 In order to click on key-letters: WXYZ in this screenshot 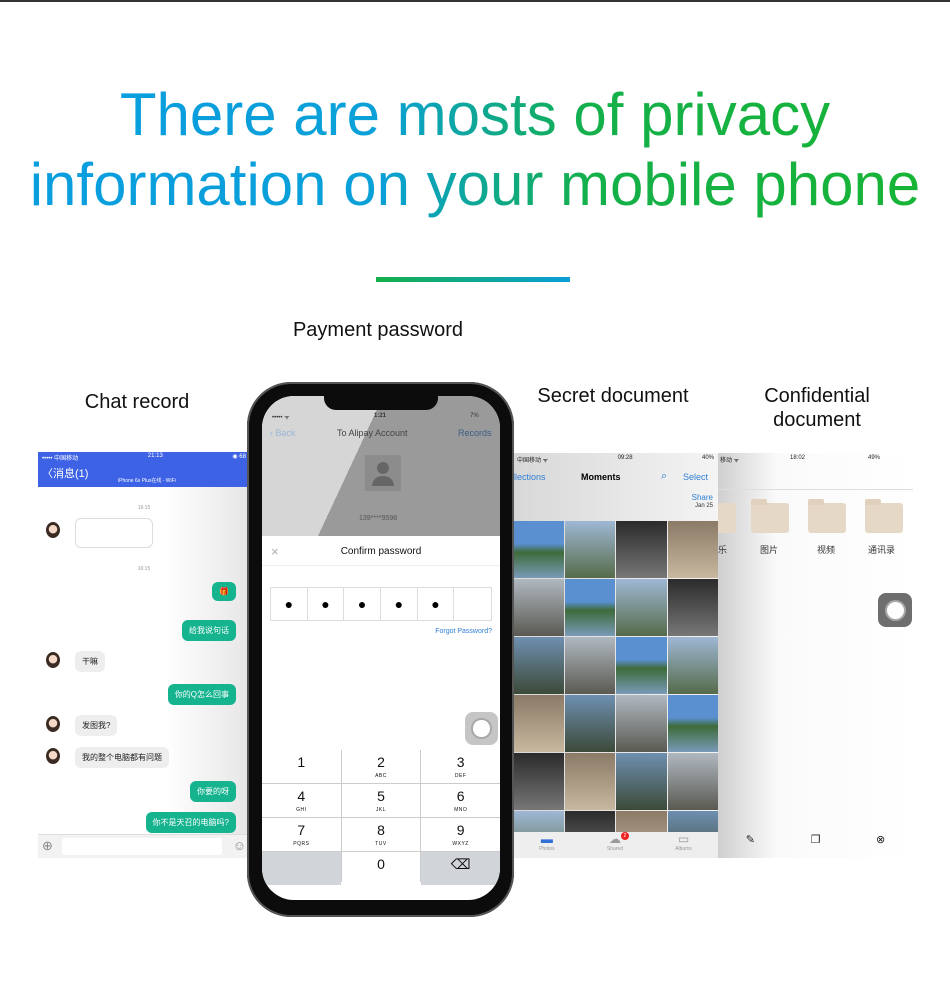, I will do `click(460, 844)`.